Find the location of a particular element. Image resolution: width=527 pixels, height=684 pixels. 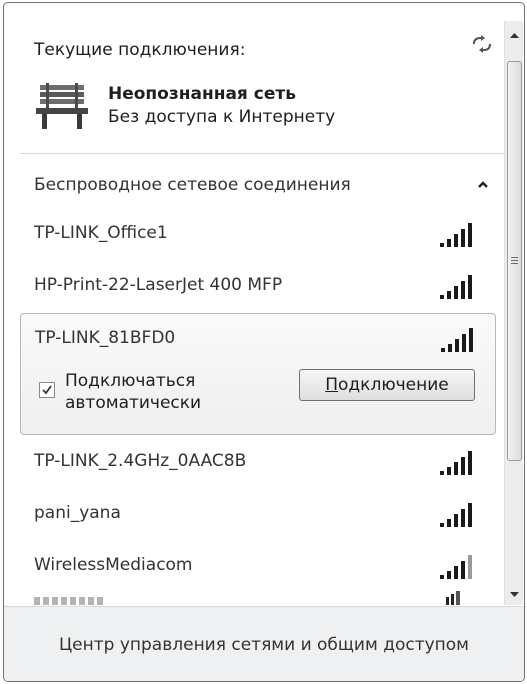

auto-connect-label: Подключаться автоматически is located at coordinates (165, 392).